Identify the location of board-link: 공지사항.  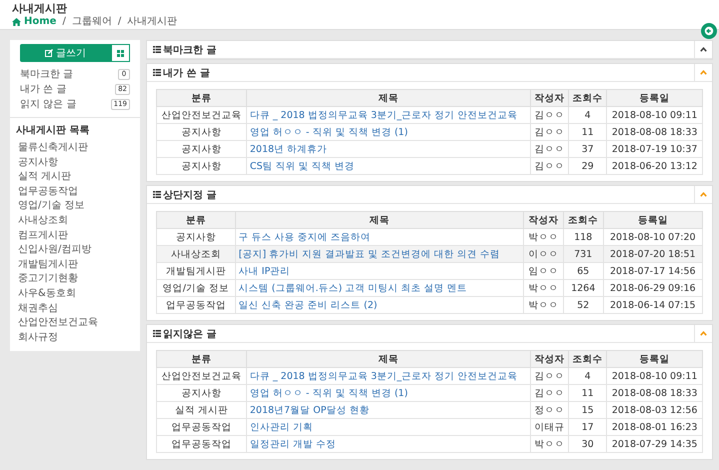
(75, 163).